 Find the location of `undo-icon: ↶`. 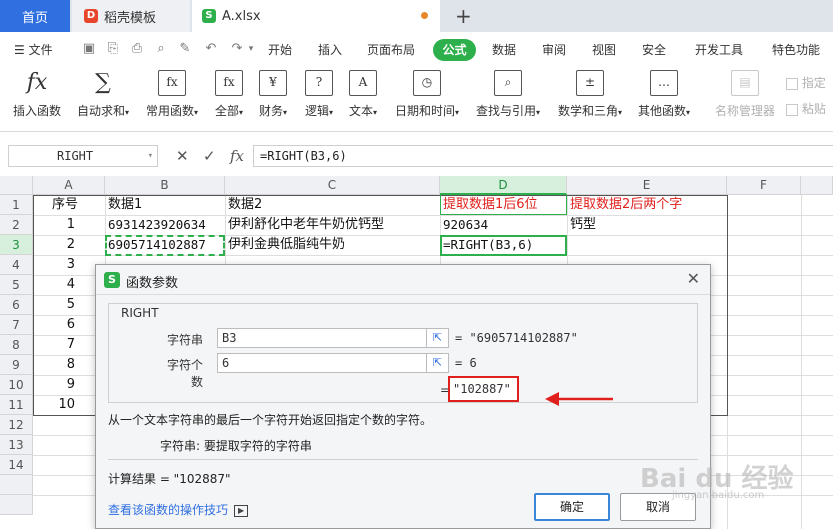

undo-icon: ↶ is located at coordinates (211, 49).